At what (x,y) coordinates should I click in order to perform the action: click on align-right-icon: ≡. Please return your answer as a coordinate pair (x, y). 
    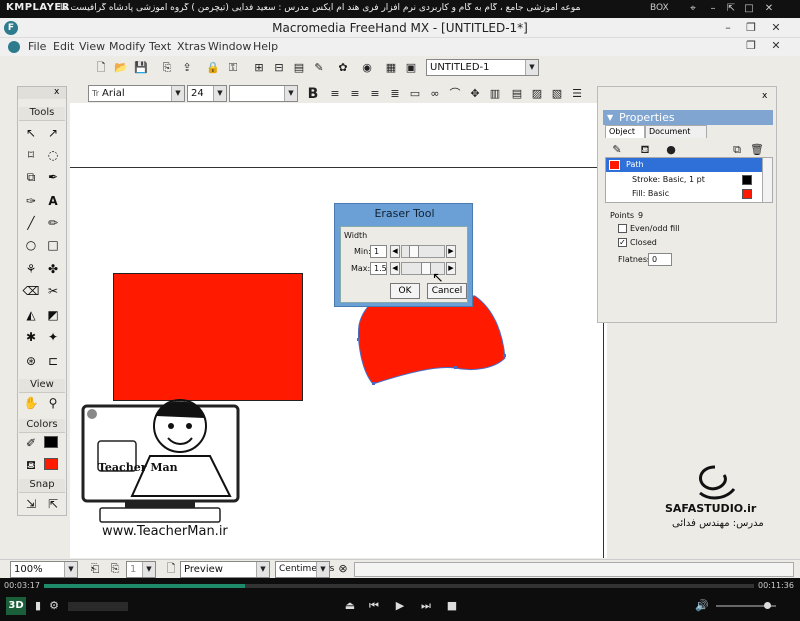
    Looking at the image, I should click on (375, 94).